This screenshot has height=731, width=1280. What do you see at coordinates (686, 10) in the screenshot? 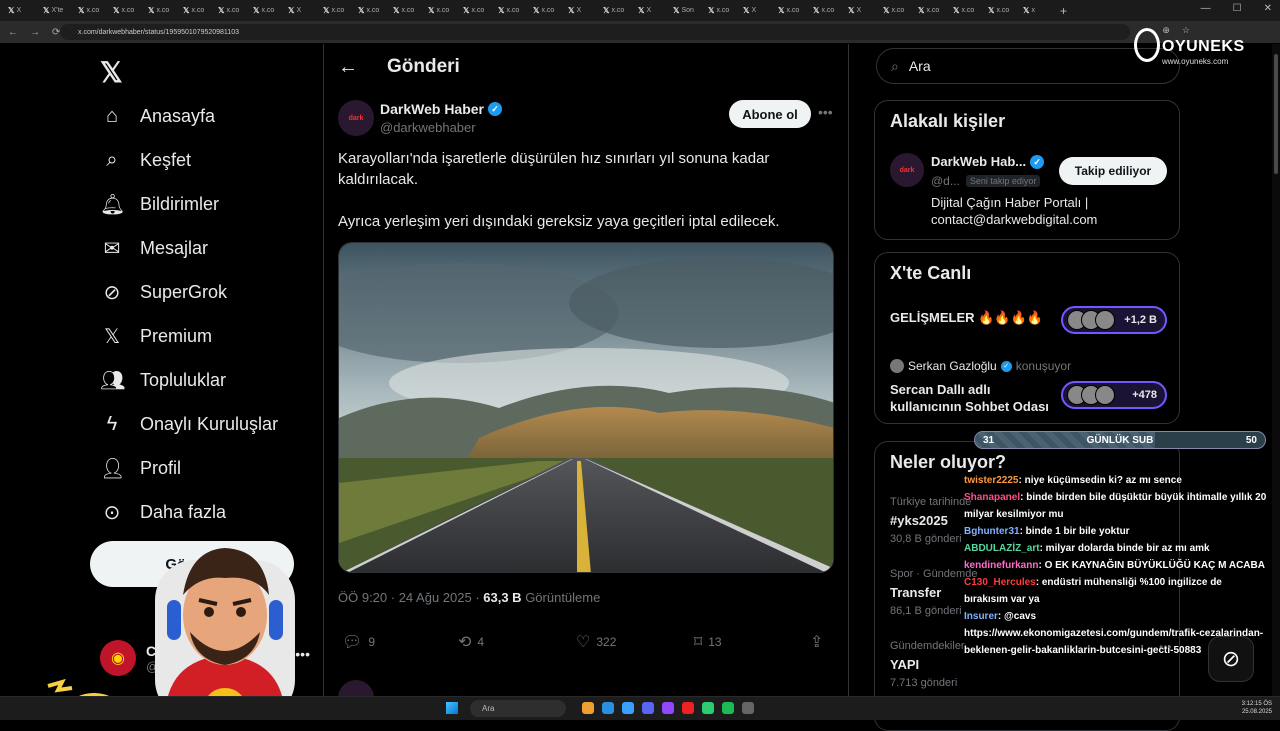
I see `browser-tab: 𝕏 Son` at bounding box center [686, 10].